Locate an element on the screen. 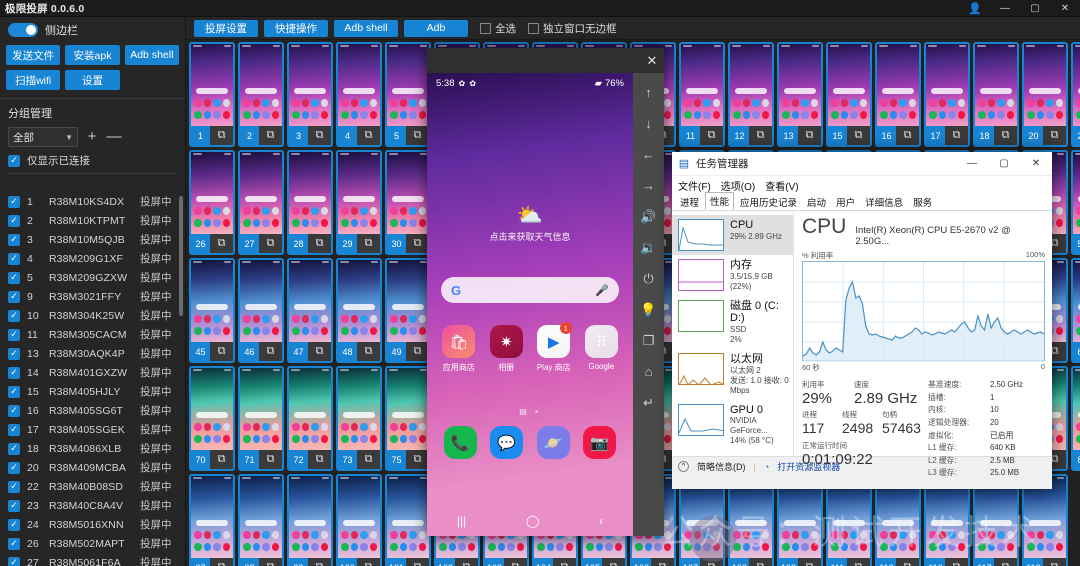  volume-up-icon: 🔊 is located at coordinates (648, 216).